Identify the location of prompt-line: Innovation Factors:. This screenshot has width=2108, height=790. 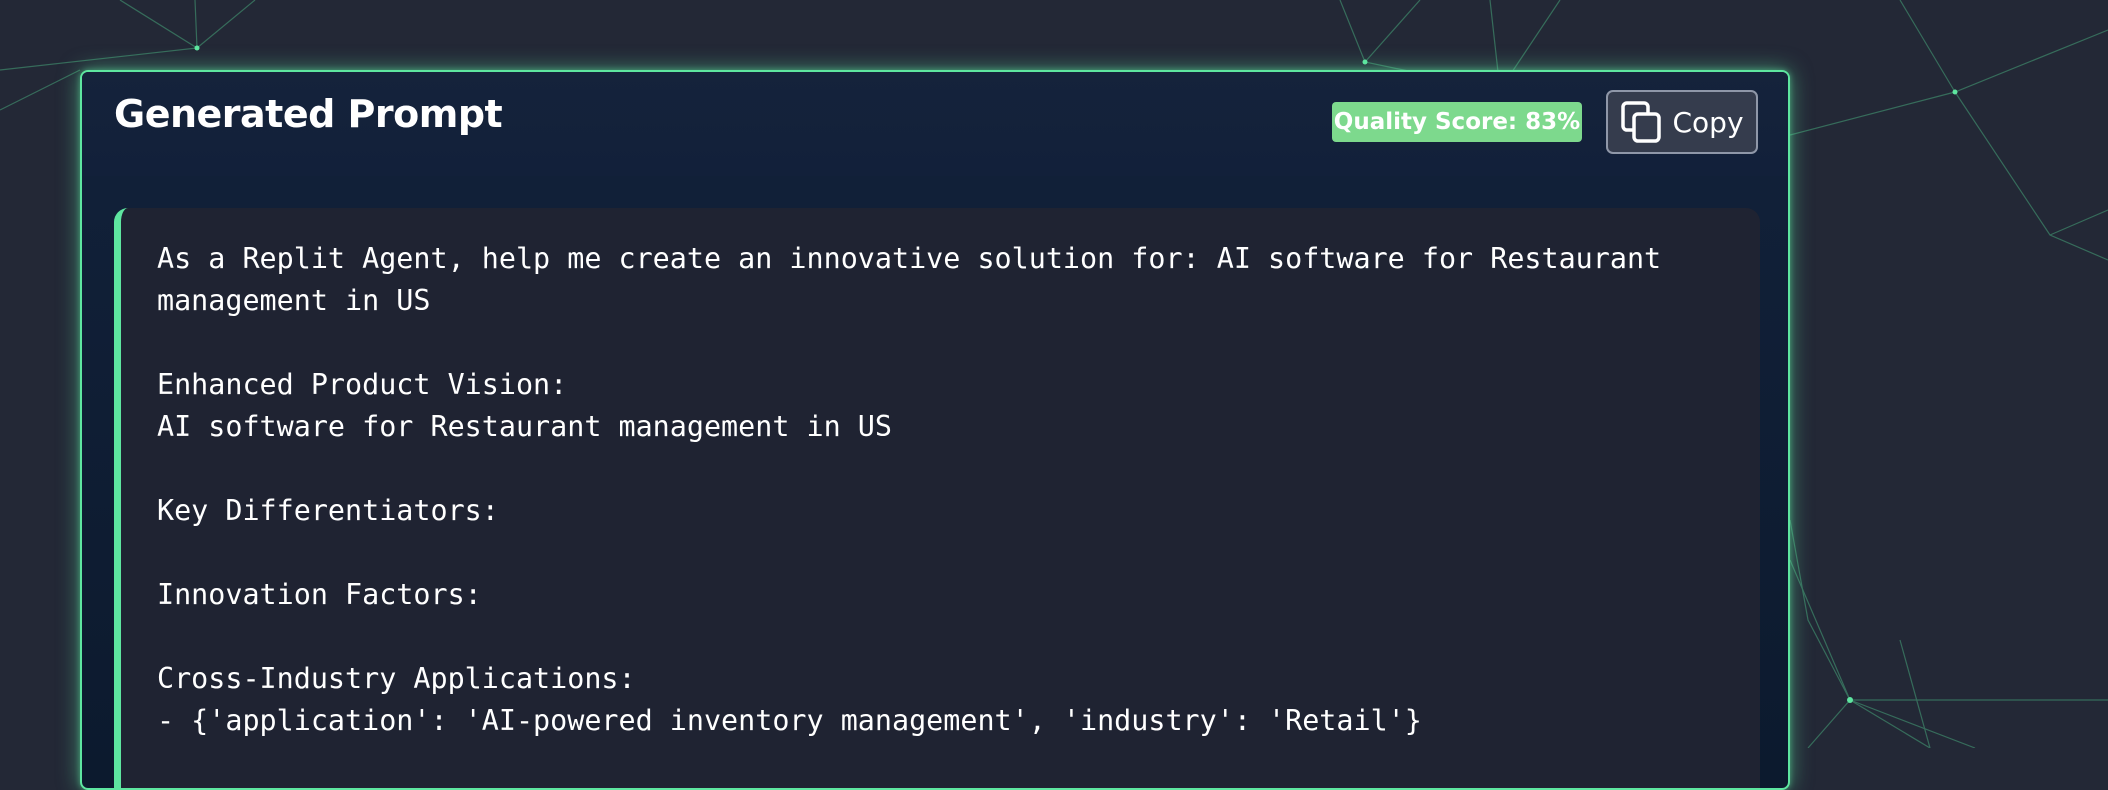
(319, 594).